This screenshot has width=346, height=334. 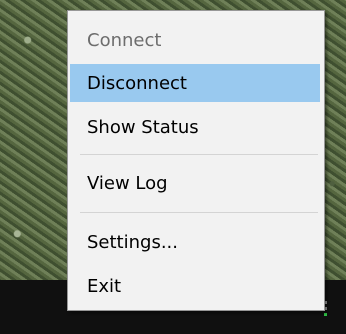 What do you see at coordinates (124, 40) in the screenshot?
I see `menu-item-connect: Connect` at bounding box center [124, 40].